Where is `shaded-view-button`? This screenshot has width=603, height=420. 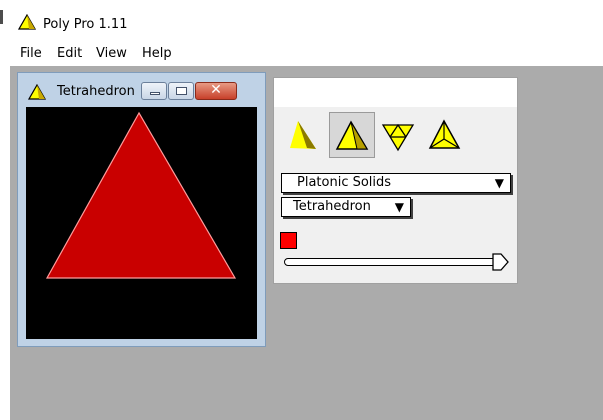
shaded-view-button is located at coordinates (352, 135).